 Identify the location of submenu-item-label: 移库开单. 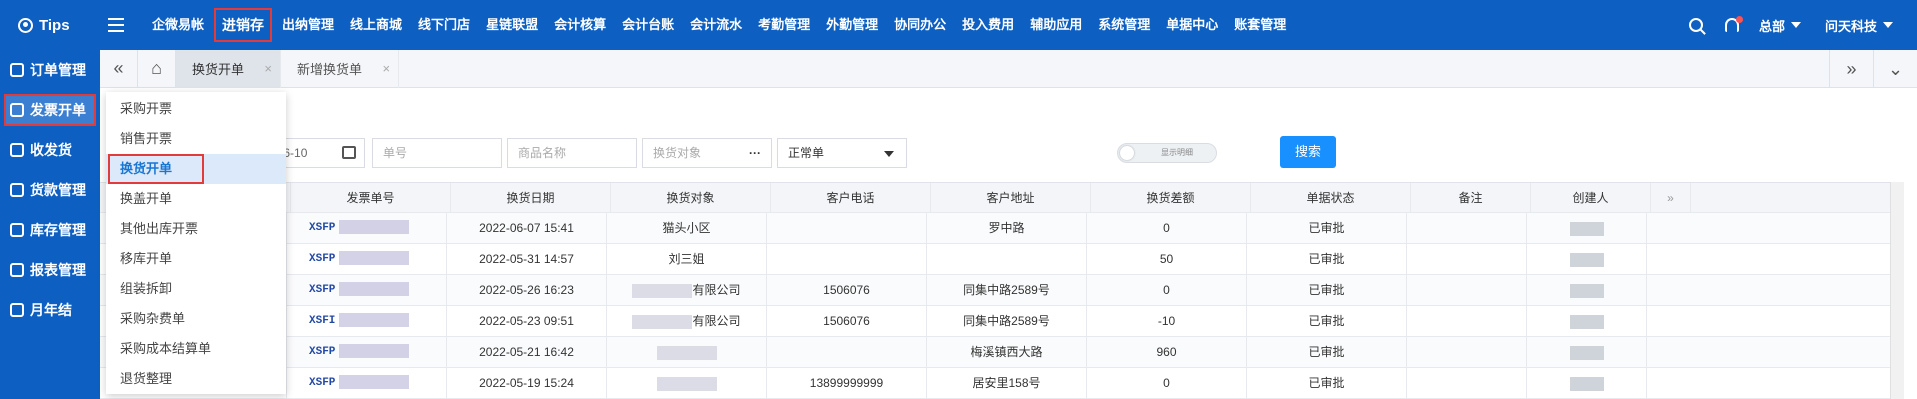
(146, 258).